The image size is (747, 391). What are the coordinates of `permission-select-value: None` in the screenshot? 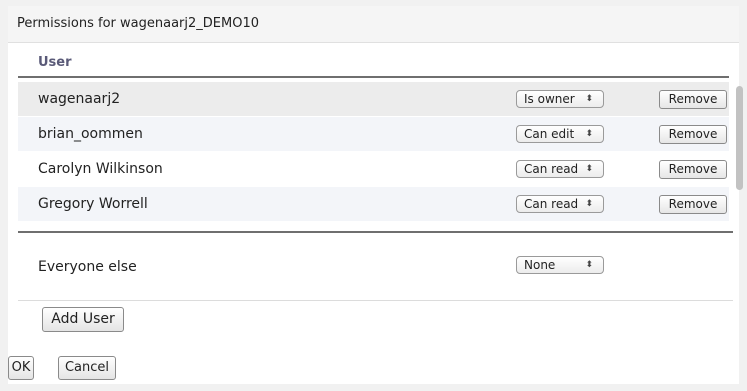 It's located at (540, 265).